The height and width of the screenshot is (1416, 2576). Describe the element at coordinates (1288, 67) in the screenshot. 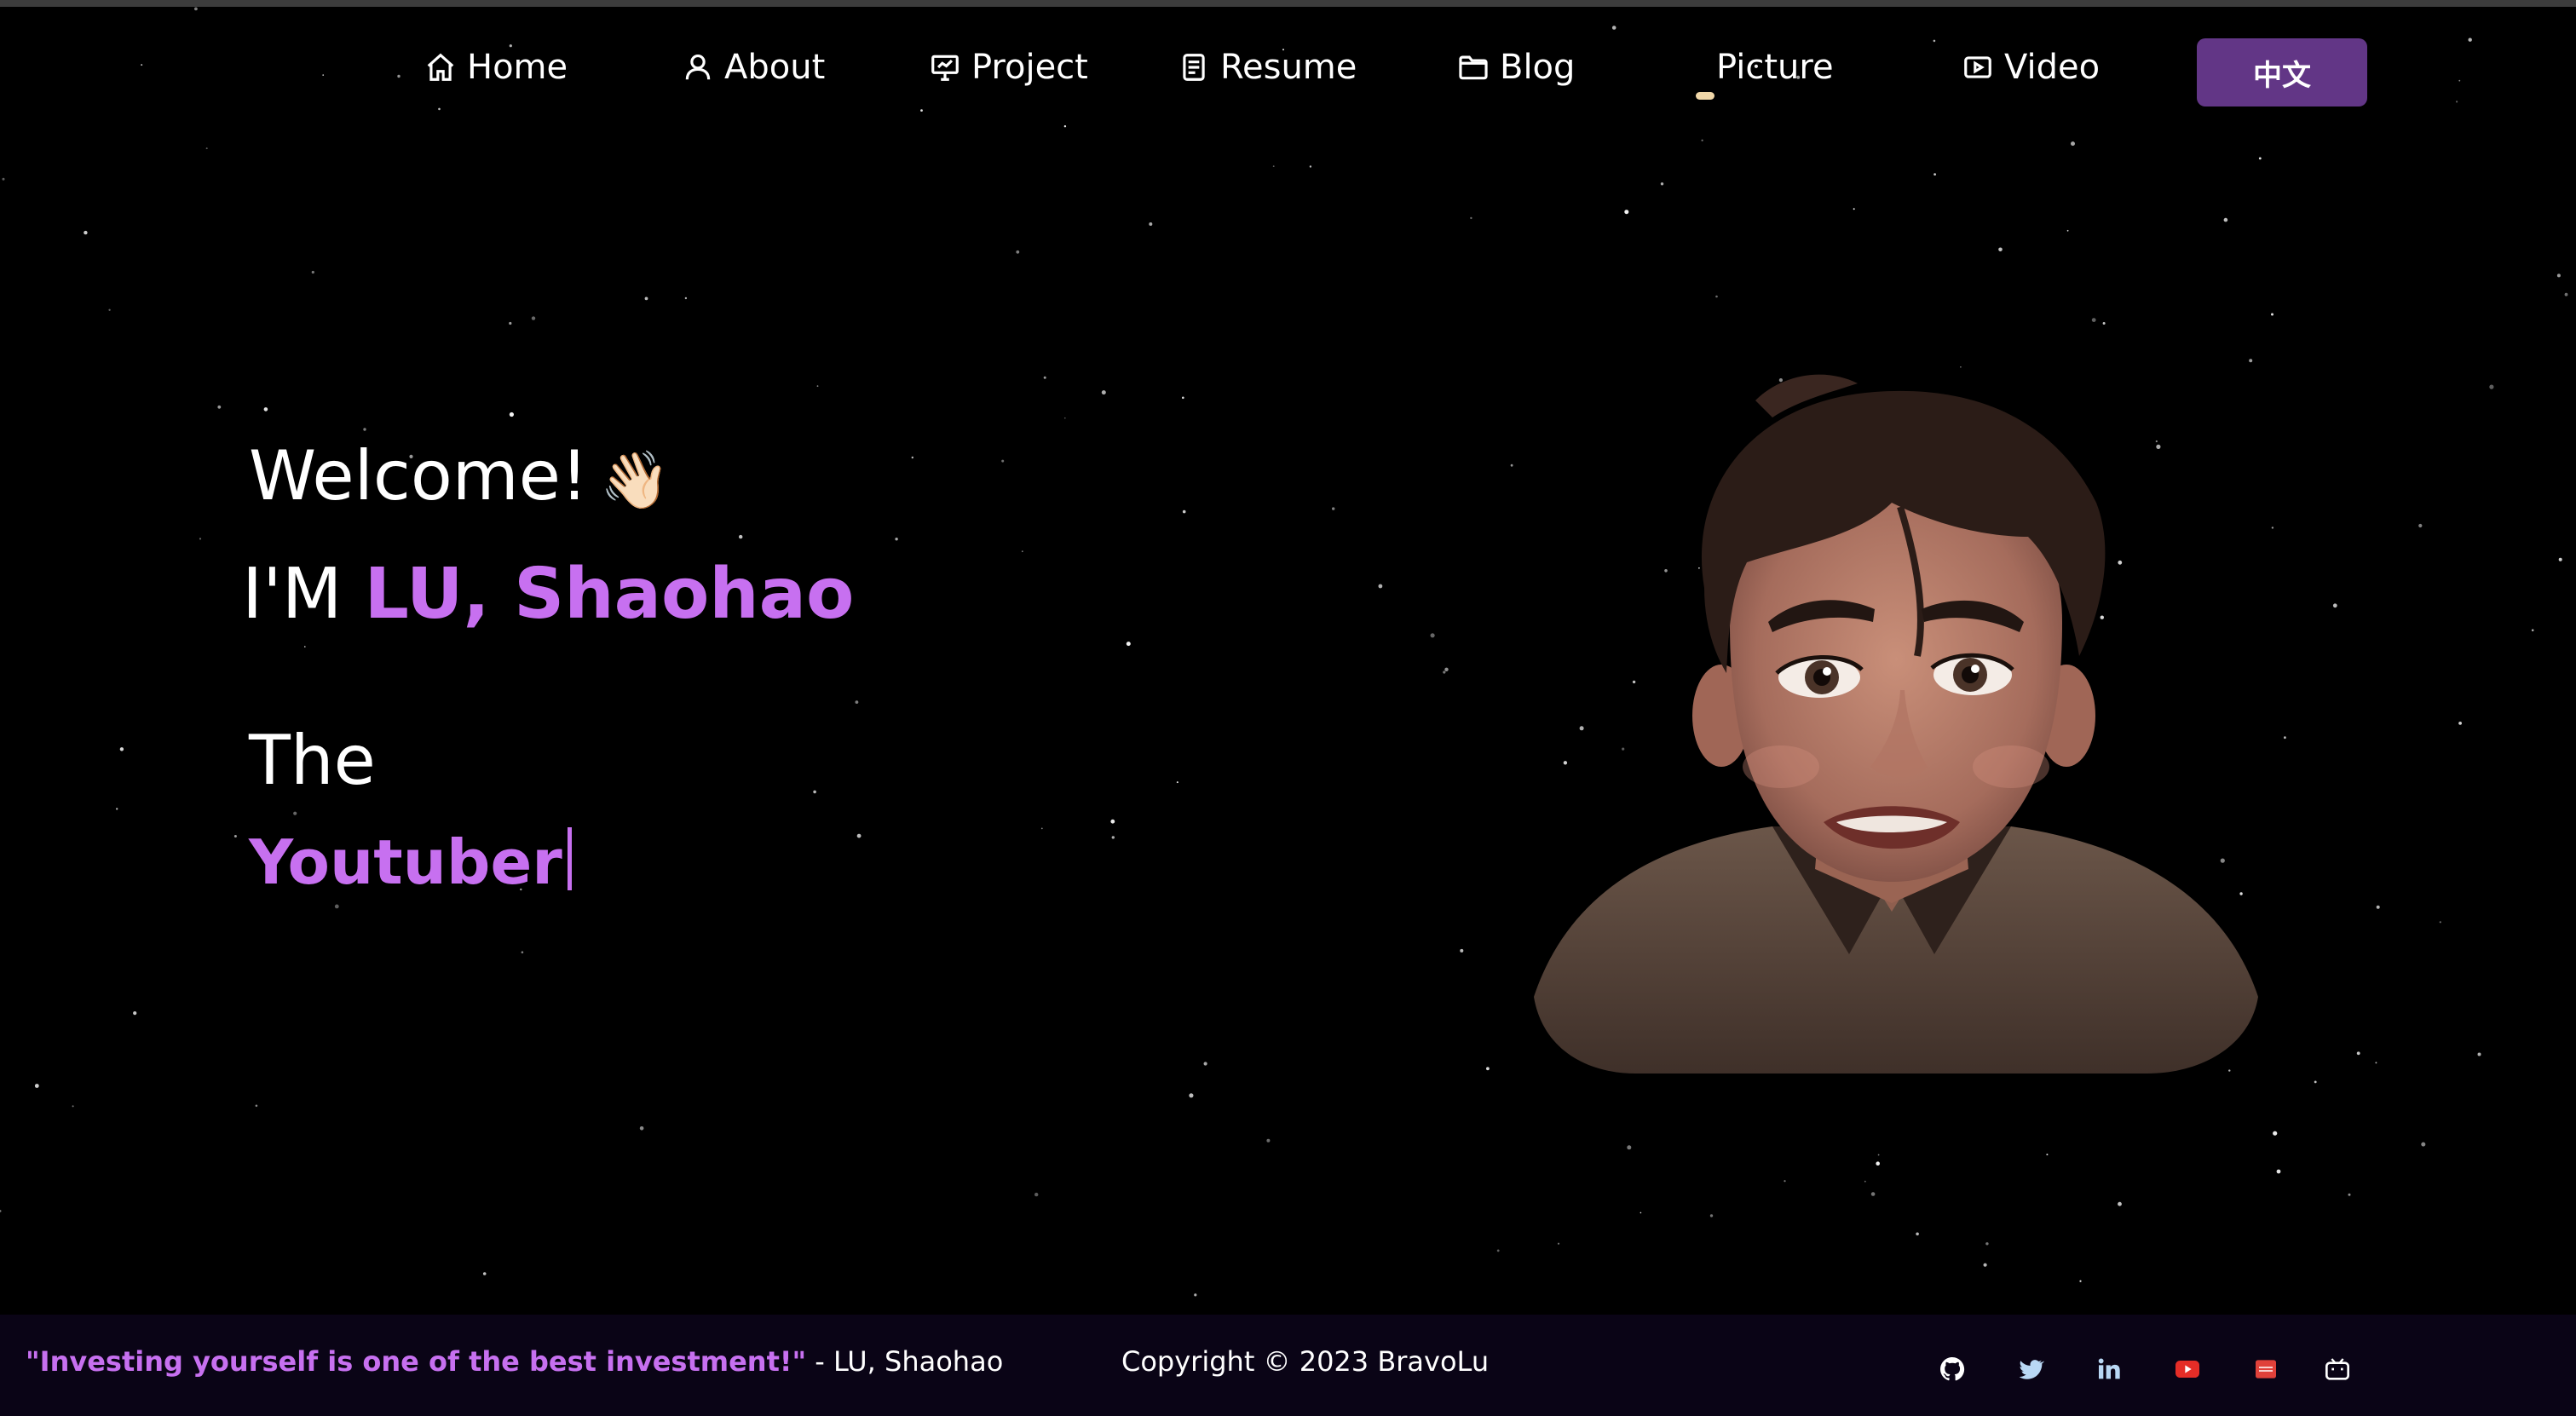

I see `nav-resume-label: Resume` at that location.